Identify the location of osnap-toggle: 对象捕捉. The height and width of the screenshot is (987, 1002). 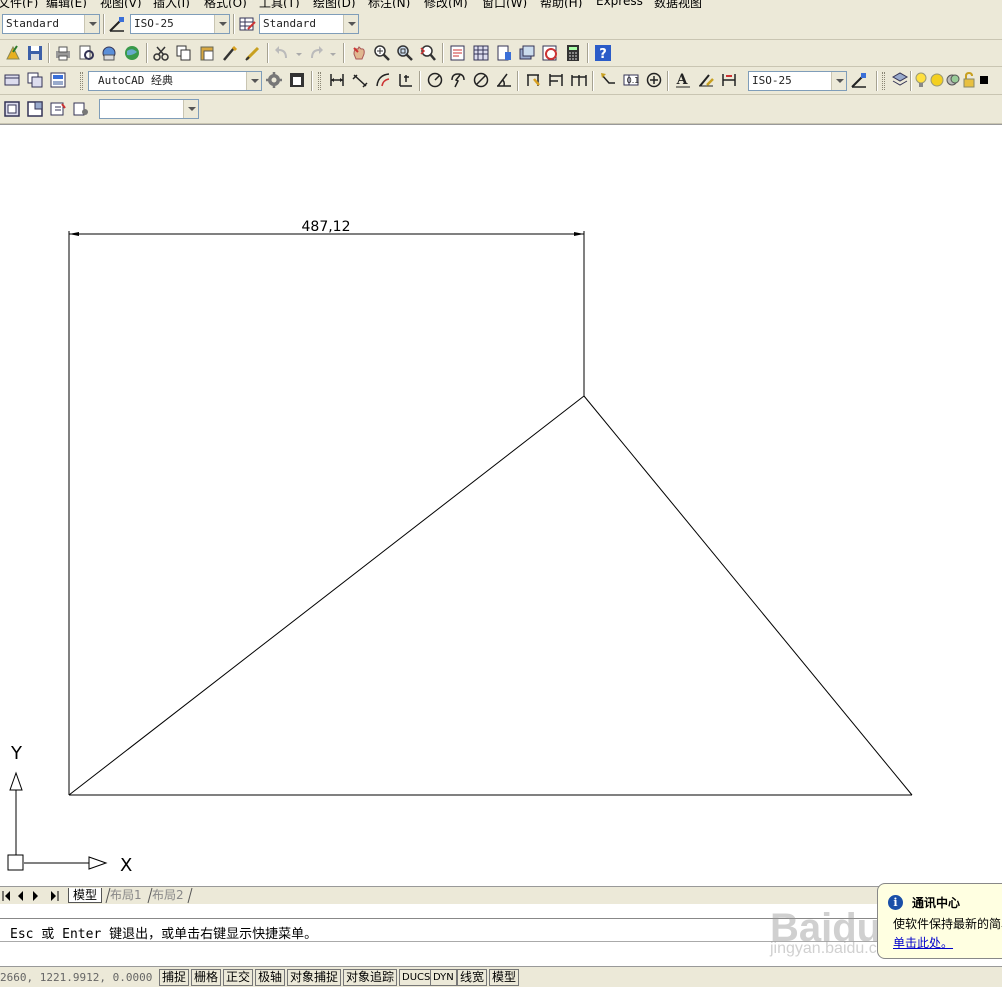
(314, 977).